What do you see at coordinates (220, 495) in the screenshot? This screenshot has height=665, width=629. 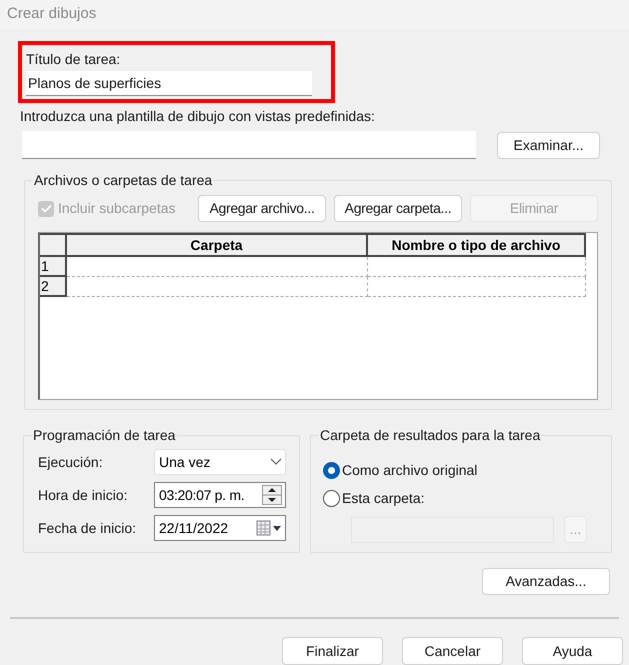 I see `time-spinner-field: 03:20:07 p. m.` at bounding box center [220, 495].